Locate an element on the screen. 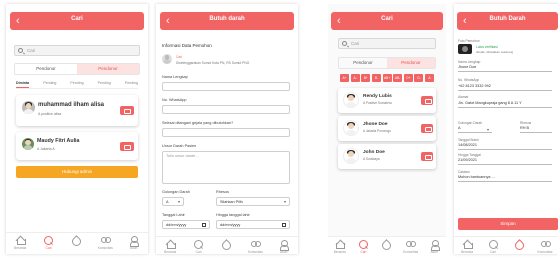  subtab-diminta: Diminta is located at coordinates (23, 84).